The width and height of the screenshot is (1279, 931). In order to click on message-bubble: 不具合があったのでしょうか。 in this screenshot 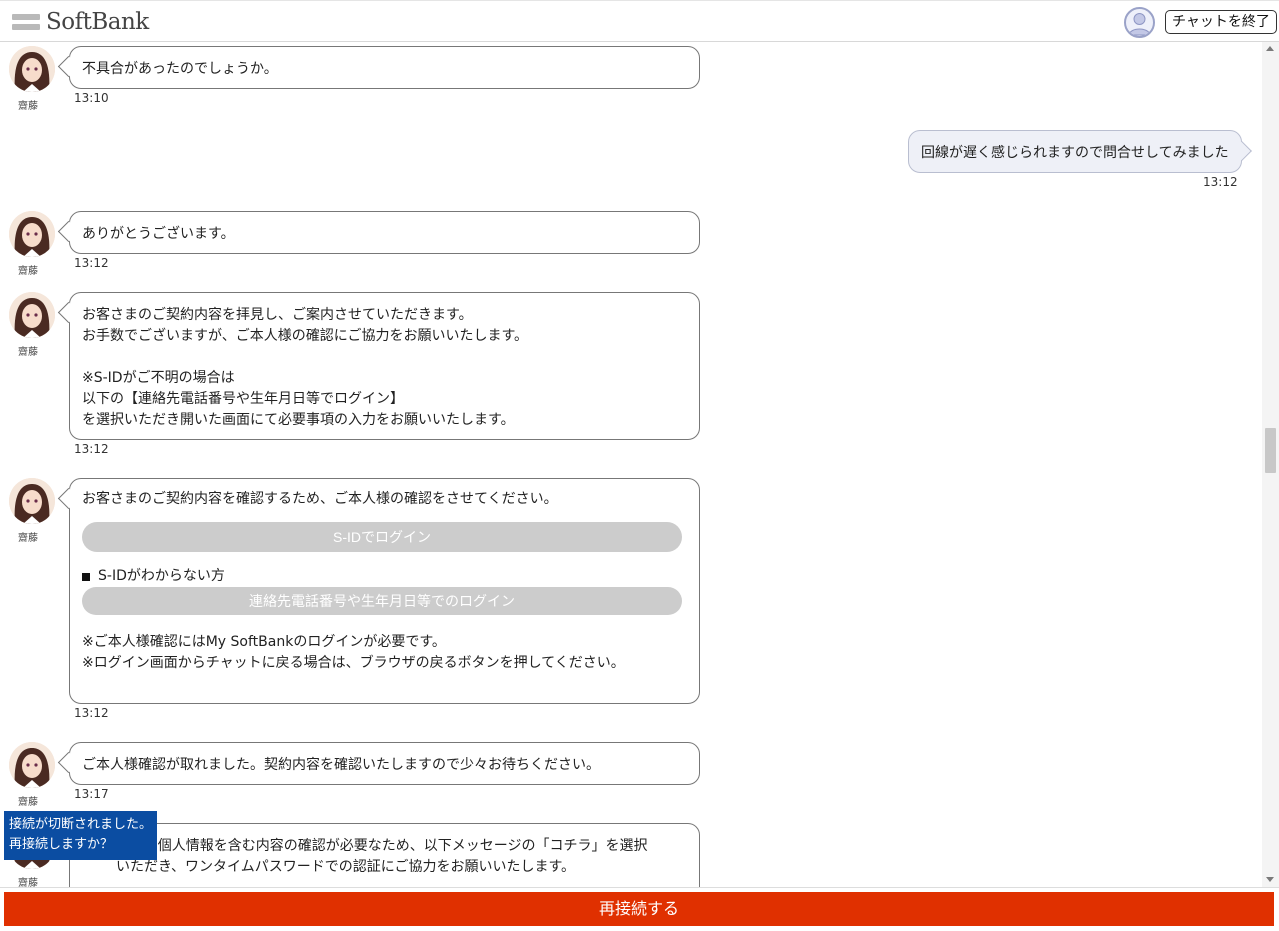, I will do `click(384, 67)`.